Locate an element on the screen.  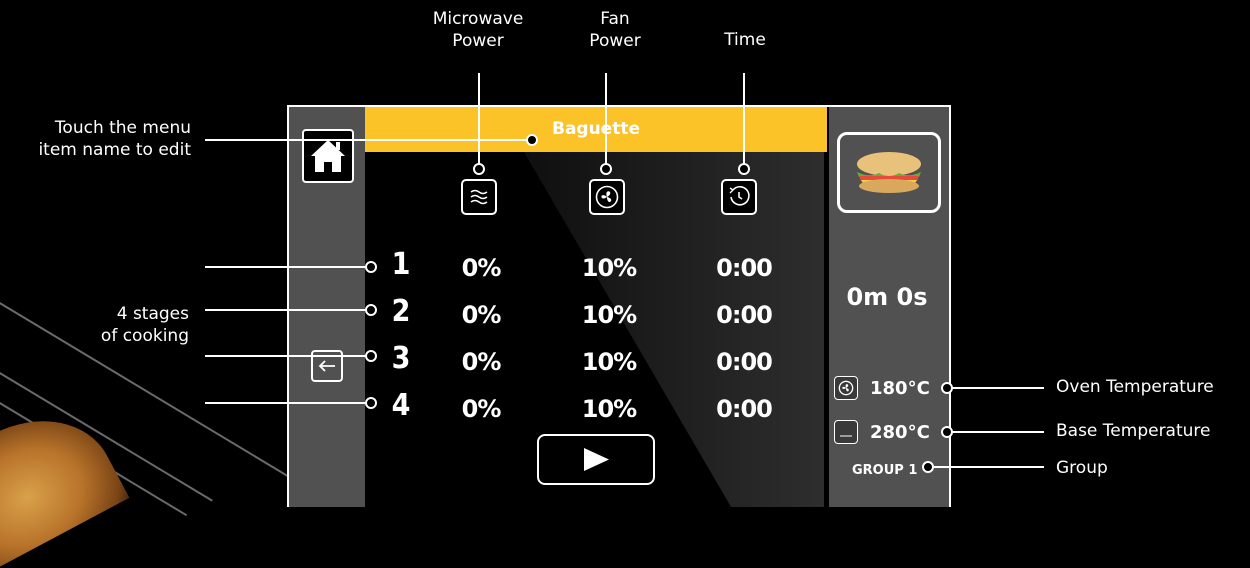
timer-icon is located at coordinates (739, 195).